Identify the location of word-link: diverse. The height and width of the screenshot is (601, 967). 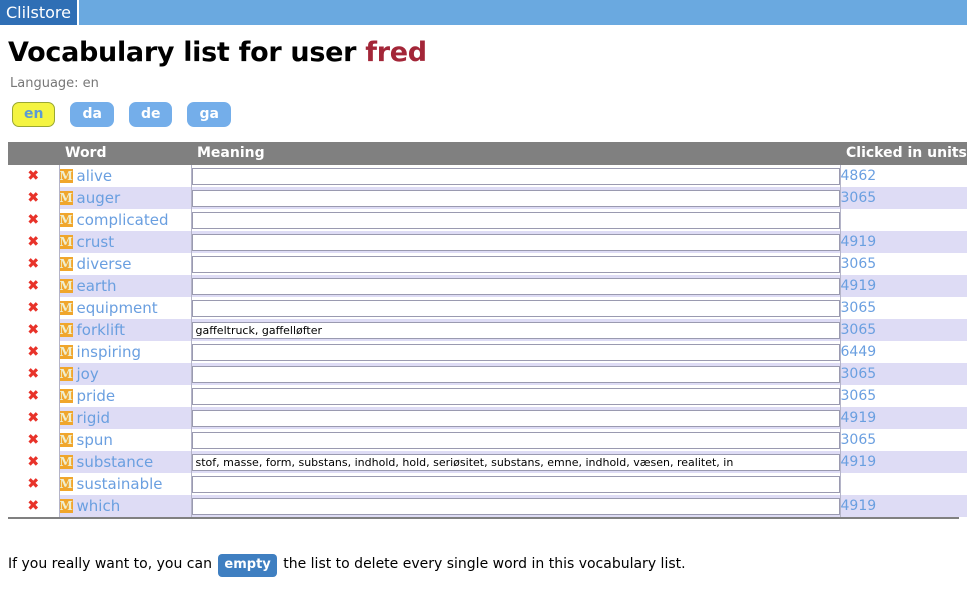
(104, 264).